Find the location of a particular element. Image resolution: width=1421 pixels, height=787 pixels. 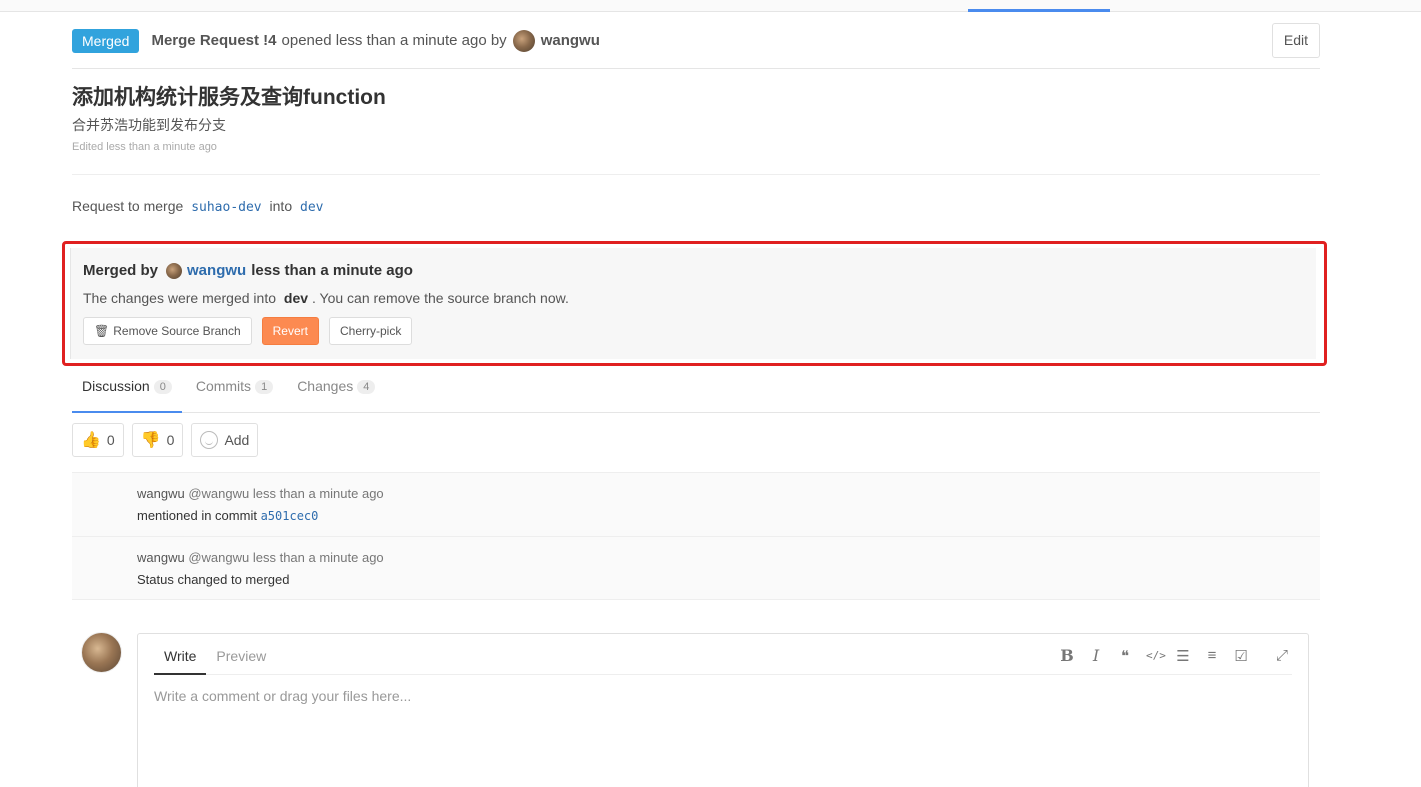

merged-by-label: Merged by is located at coordinates (121, 270).